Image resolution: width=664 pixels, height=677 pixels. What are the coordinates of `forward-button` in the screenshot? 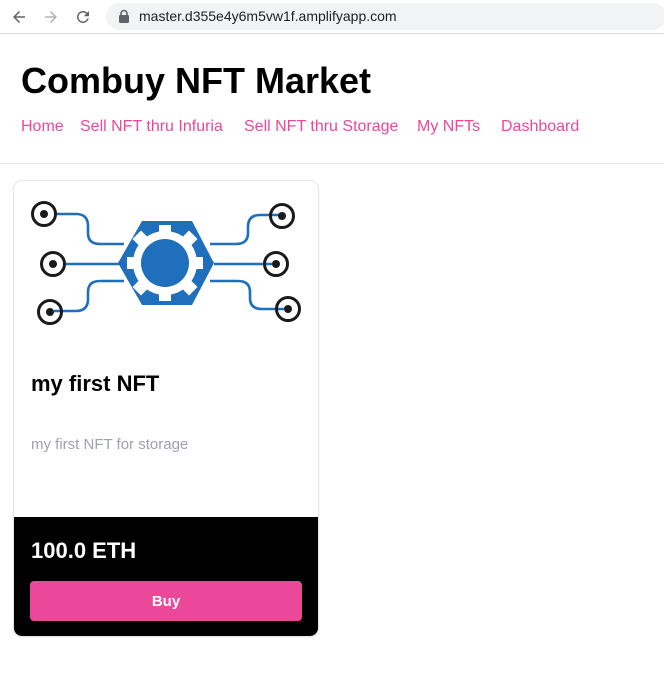 It's located at (51, 17).